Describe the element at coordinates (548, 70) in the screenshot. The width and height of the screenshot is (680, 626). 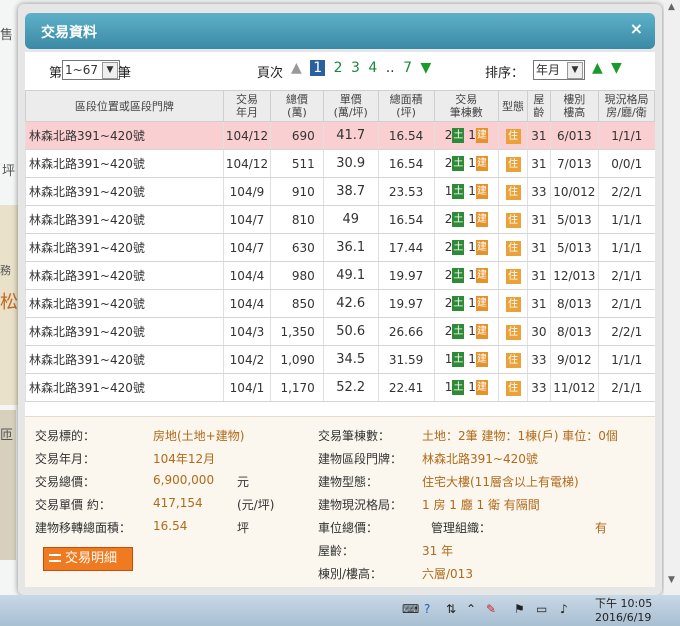
I see `sort-value: 年月` at that location.